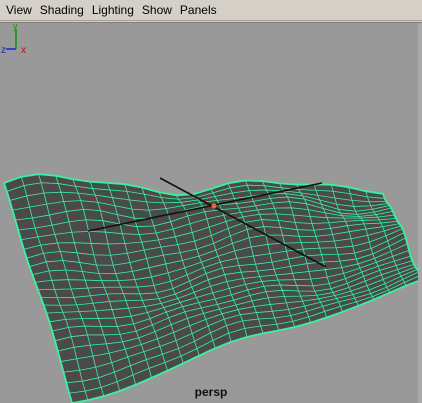  I want to click on origin-marker, so click(214, 206).